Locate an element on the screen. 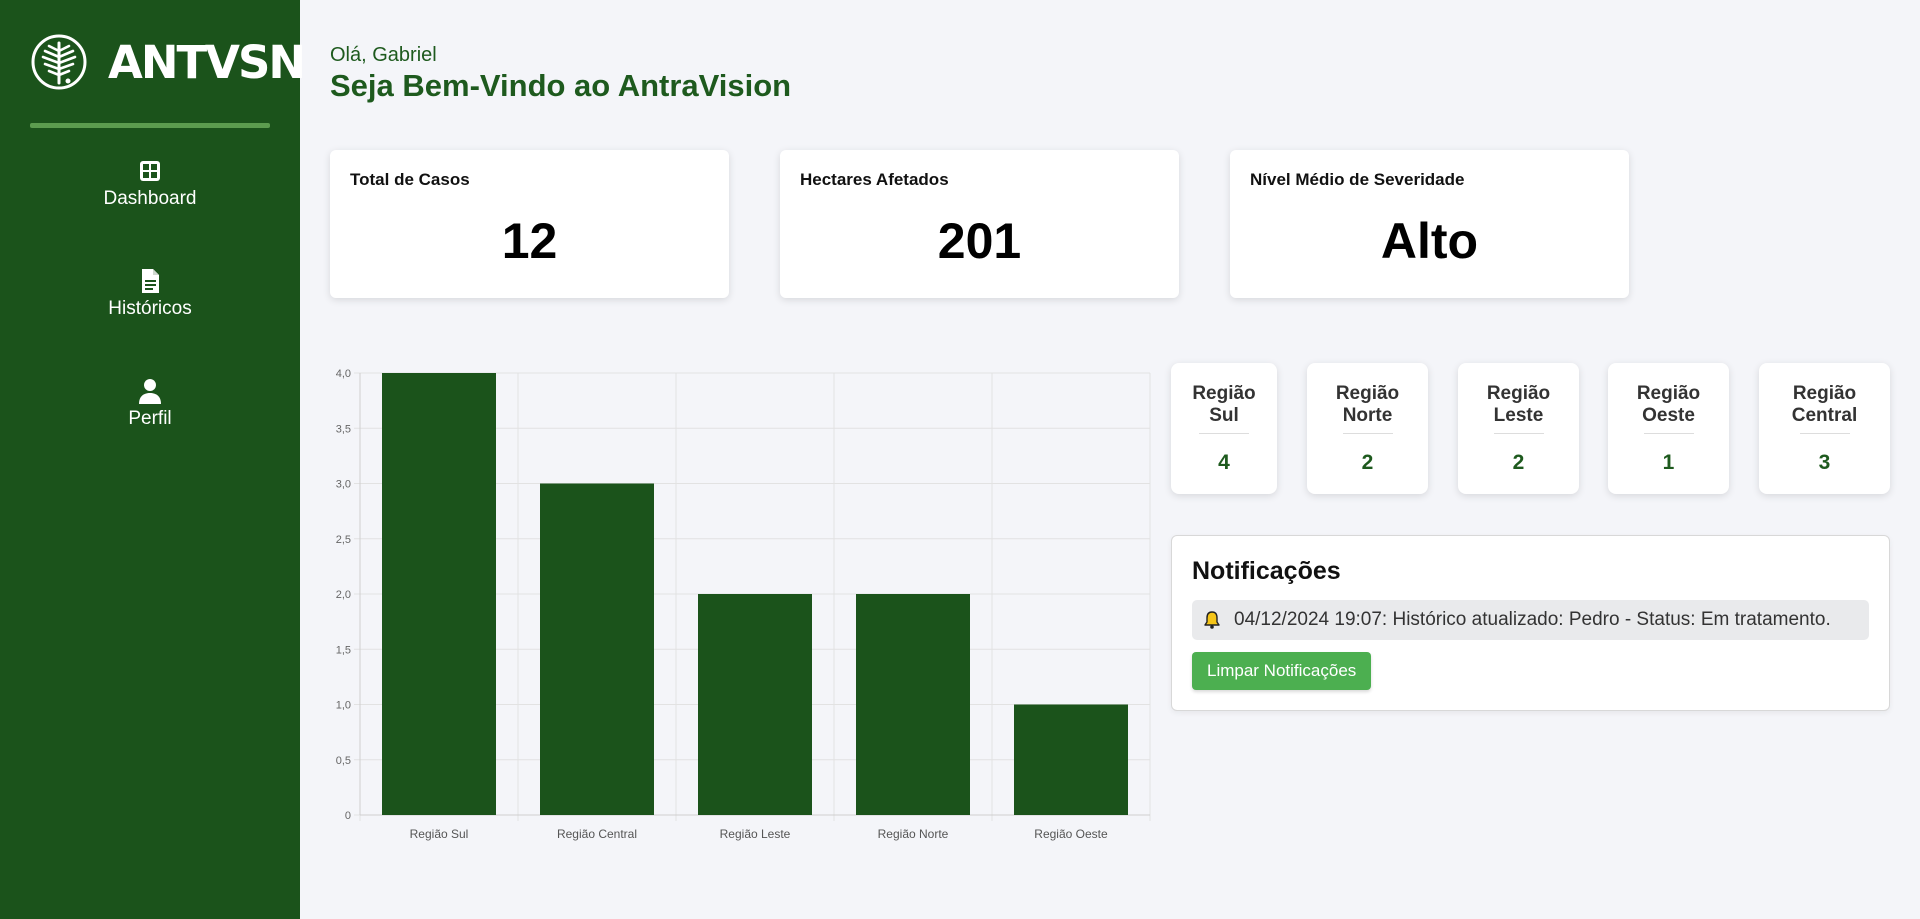 This screenshot has height=919, width=1920. document-icon is located at coordinates (150, 281).